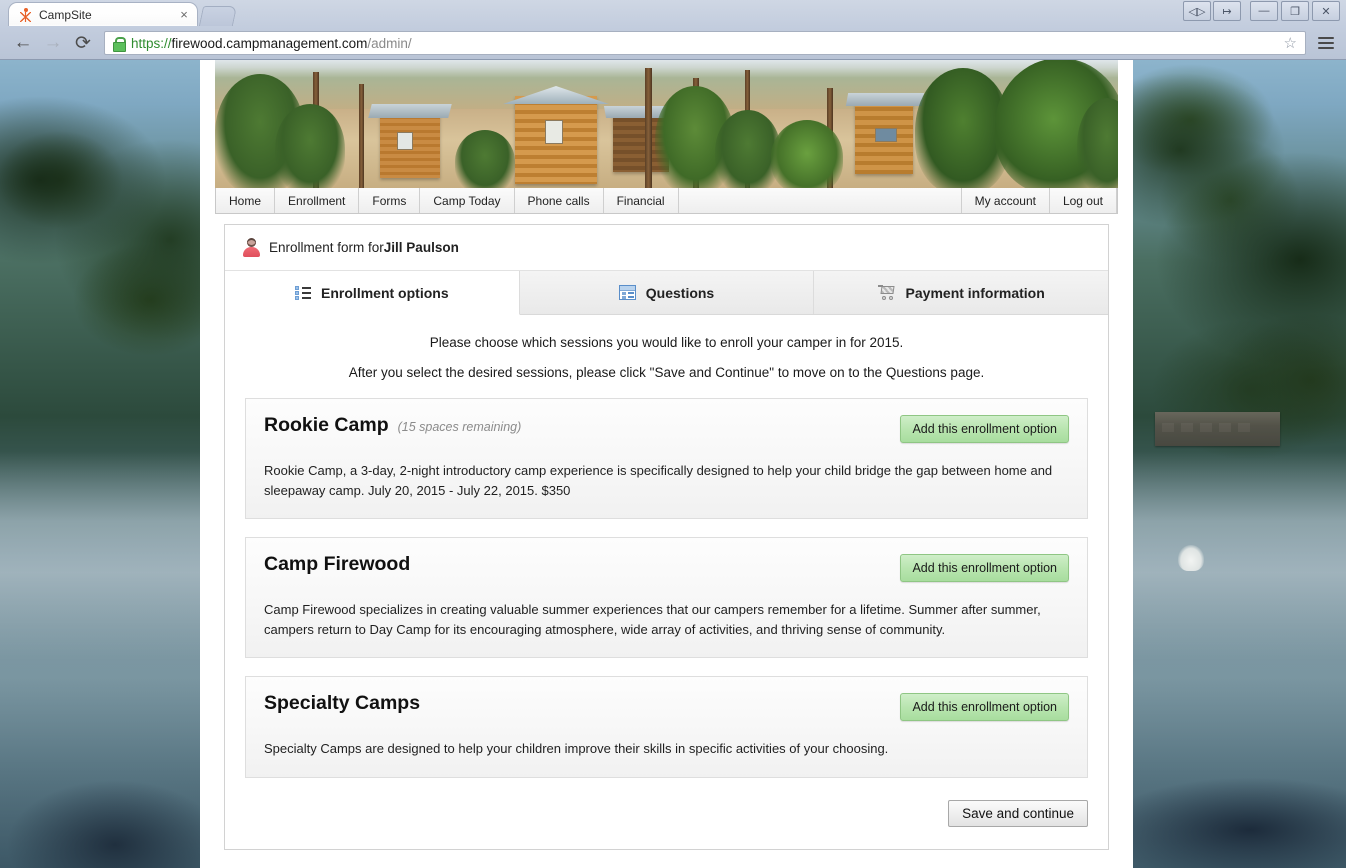 Image resolution: width=1346 pixels, height=868 pixels. What do you see at coordinates (459, 427) in the screenshot?
I see `spaces-remaining: (15 spaces remaining)` at bounding box center [459, 427].